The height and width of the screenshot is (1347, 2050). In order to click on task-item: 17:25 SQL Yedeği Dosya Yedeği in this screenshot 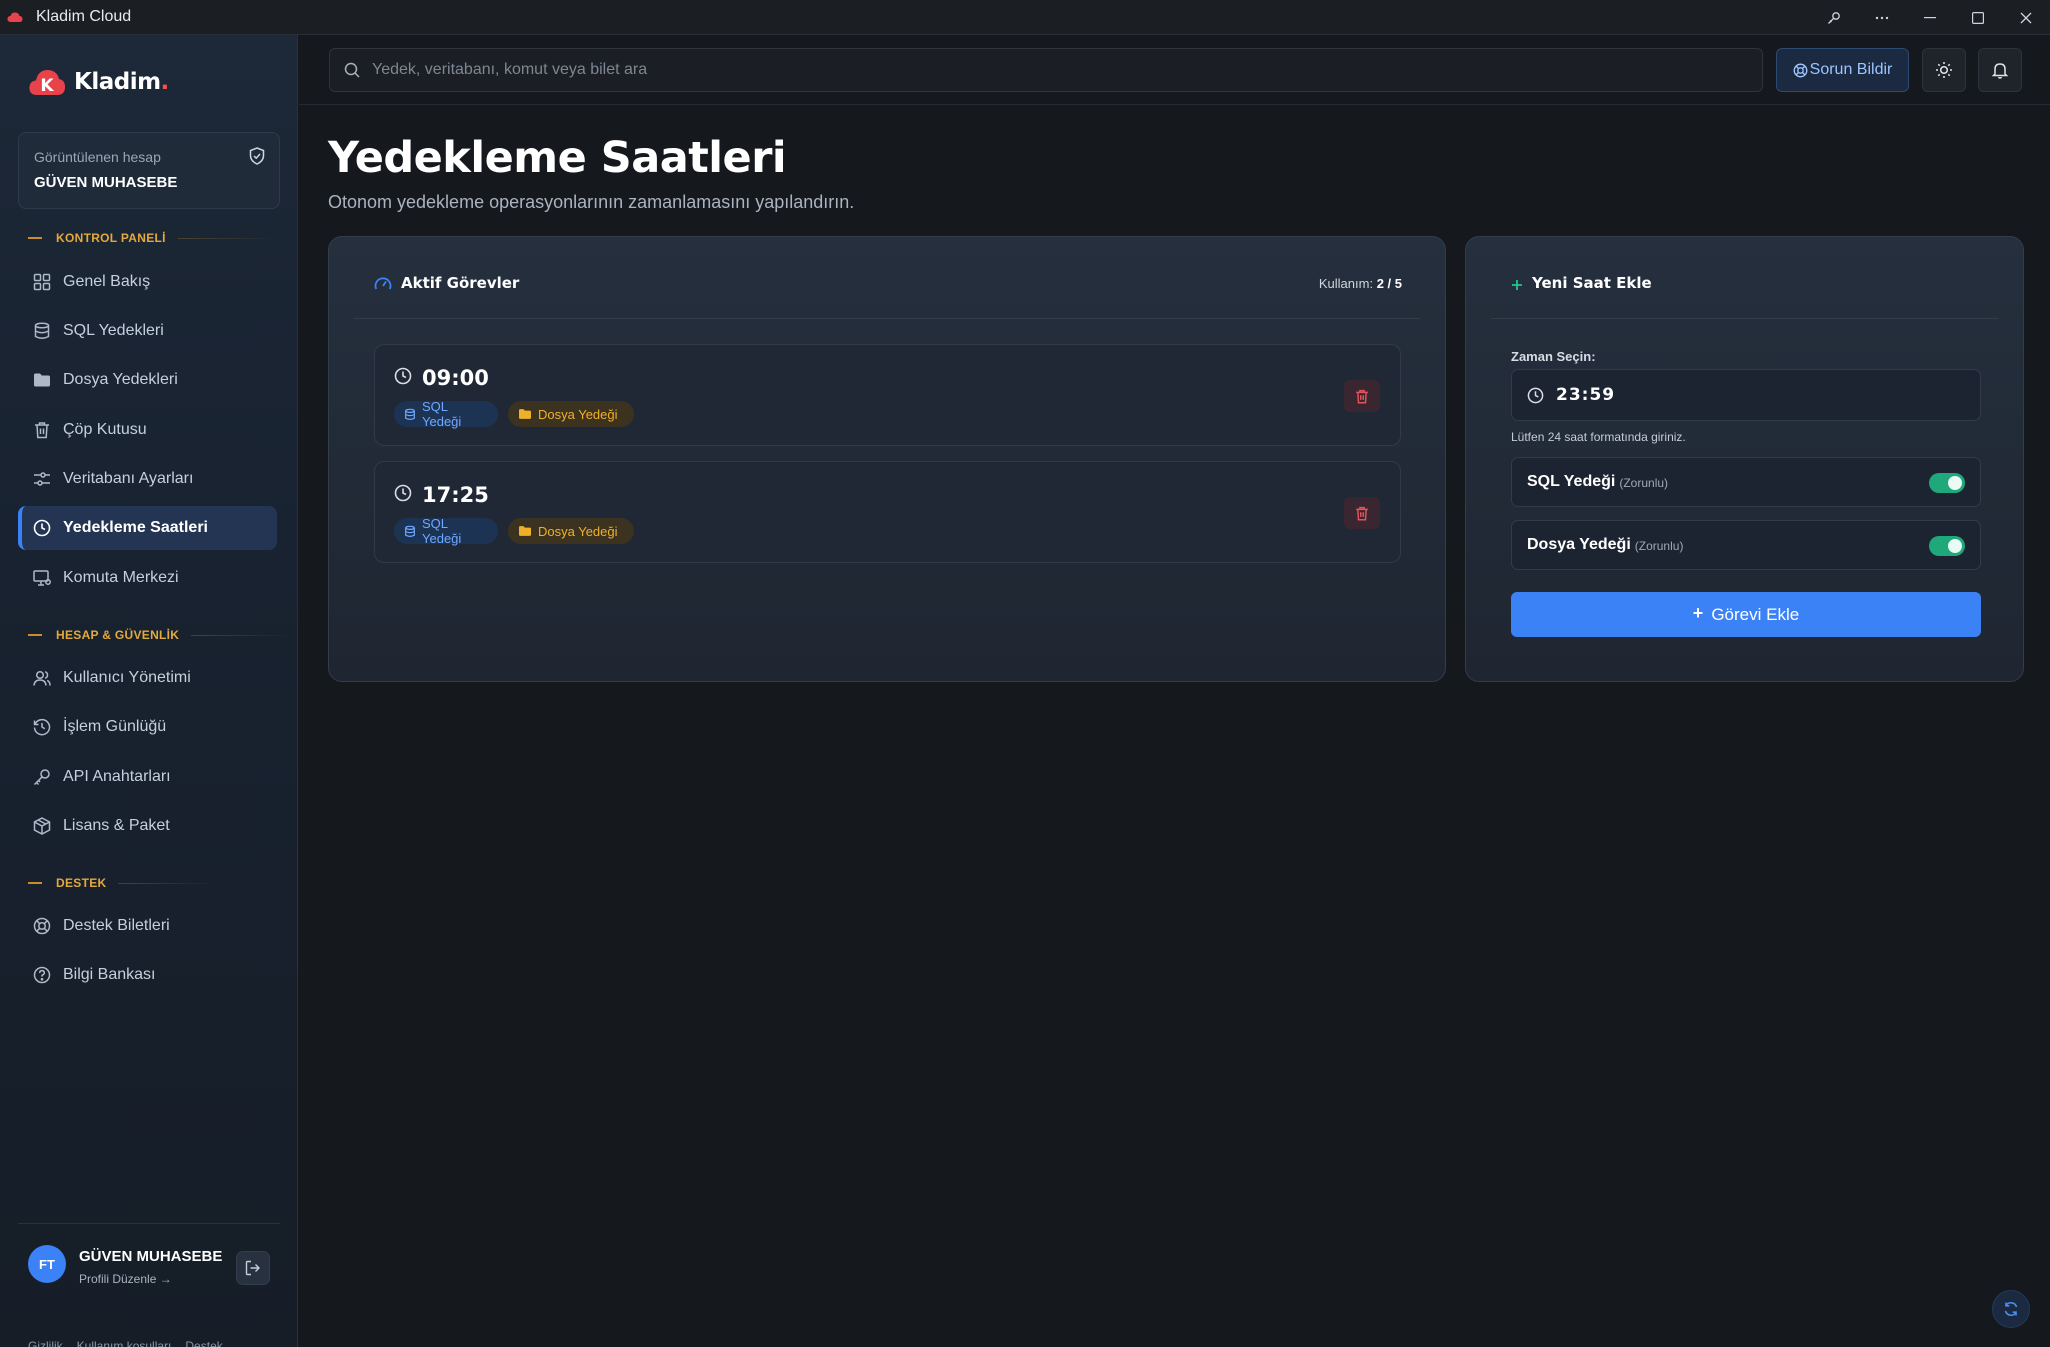, I will do `click(887, 512)`.